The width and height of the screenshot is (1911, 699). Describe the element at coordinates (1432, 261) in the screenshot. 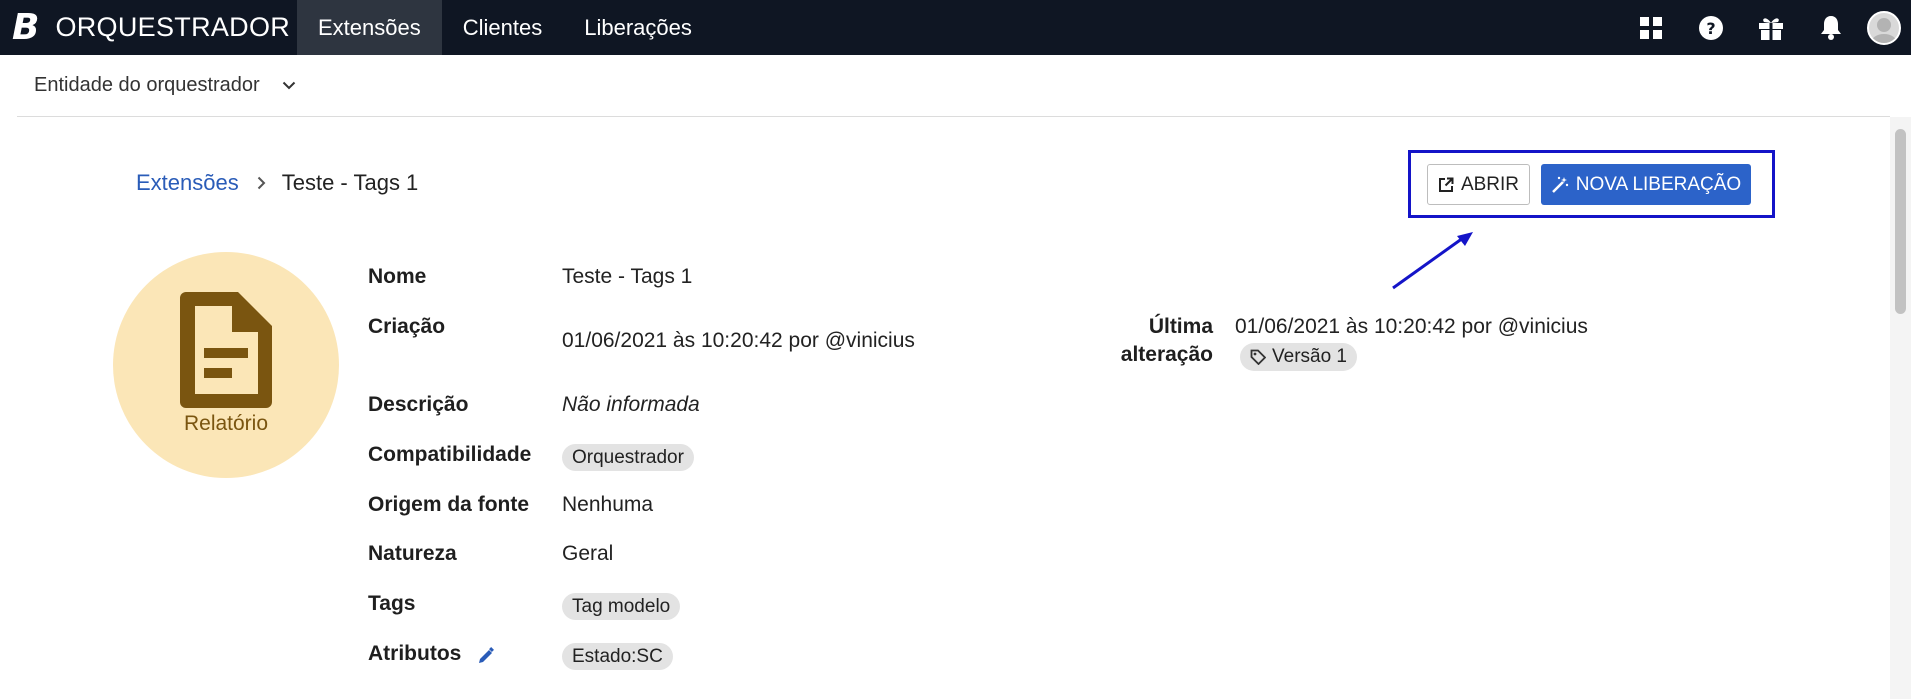

I see `annotation-arrow` at that location.